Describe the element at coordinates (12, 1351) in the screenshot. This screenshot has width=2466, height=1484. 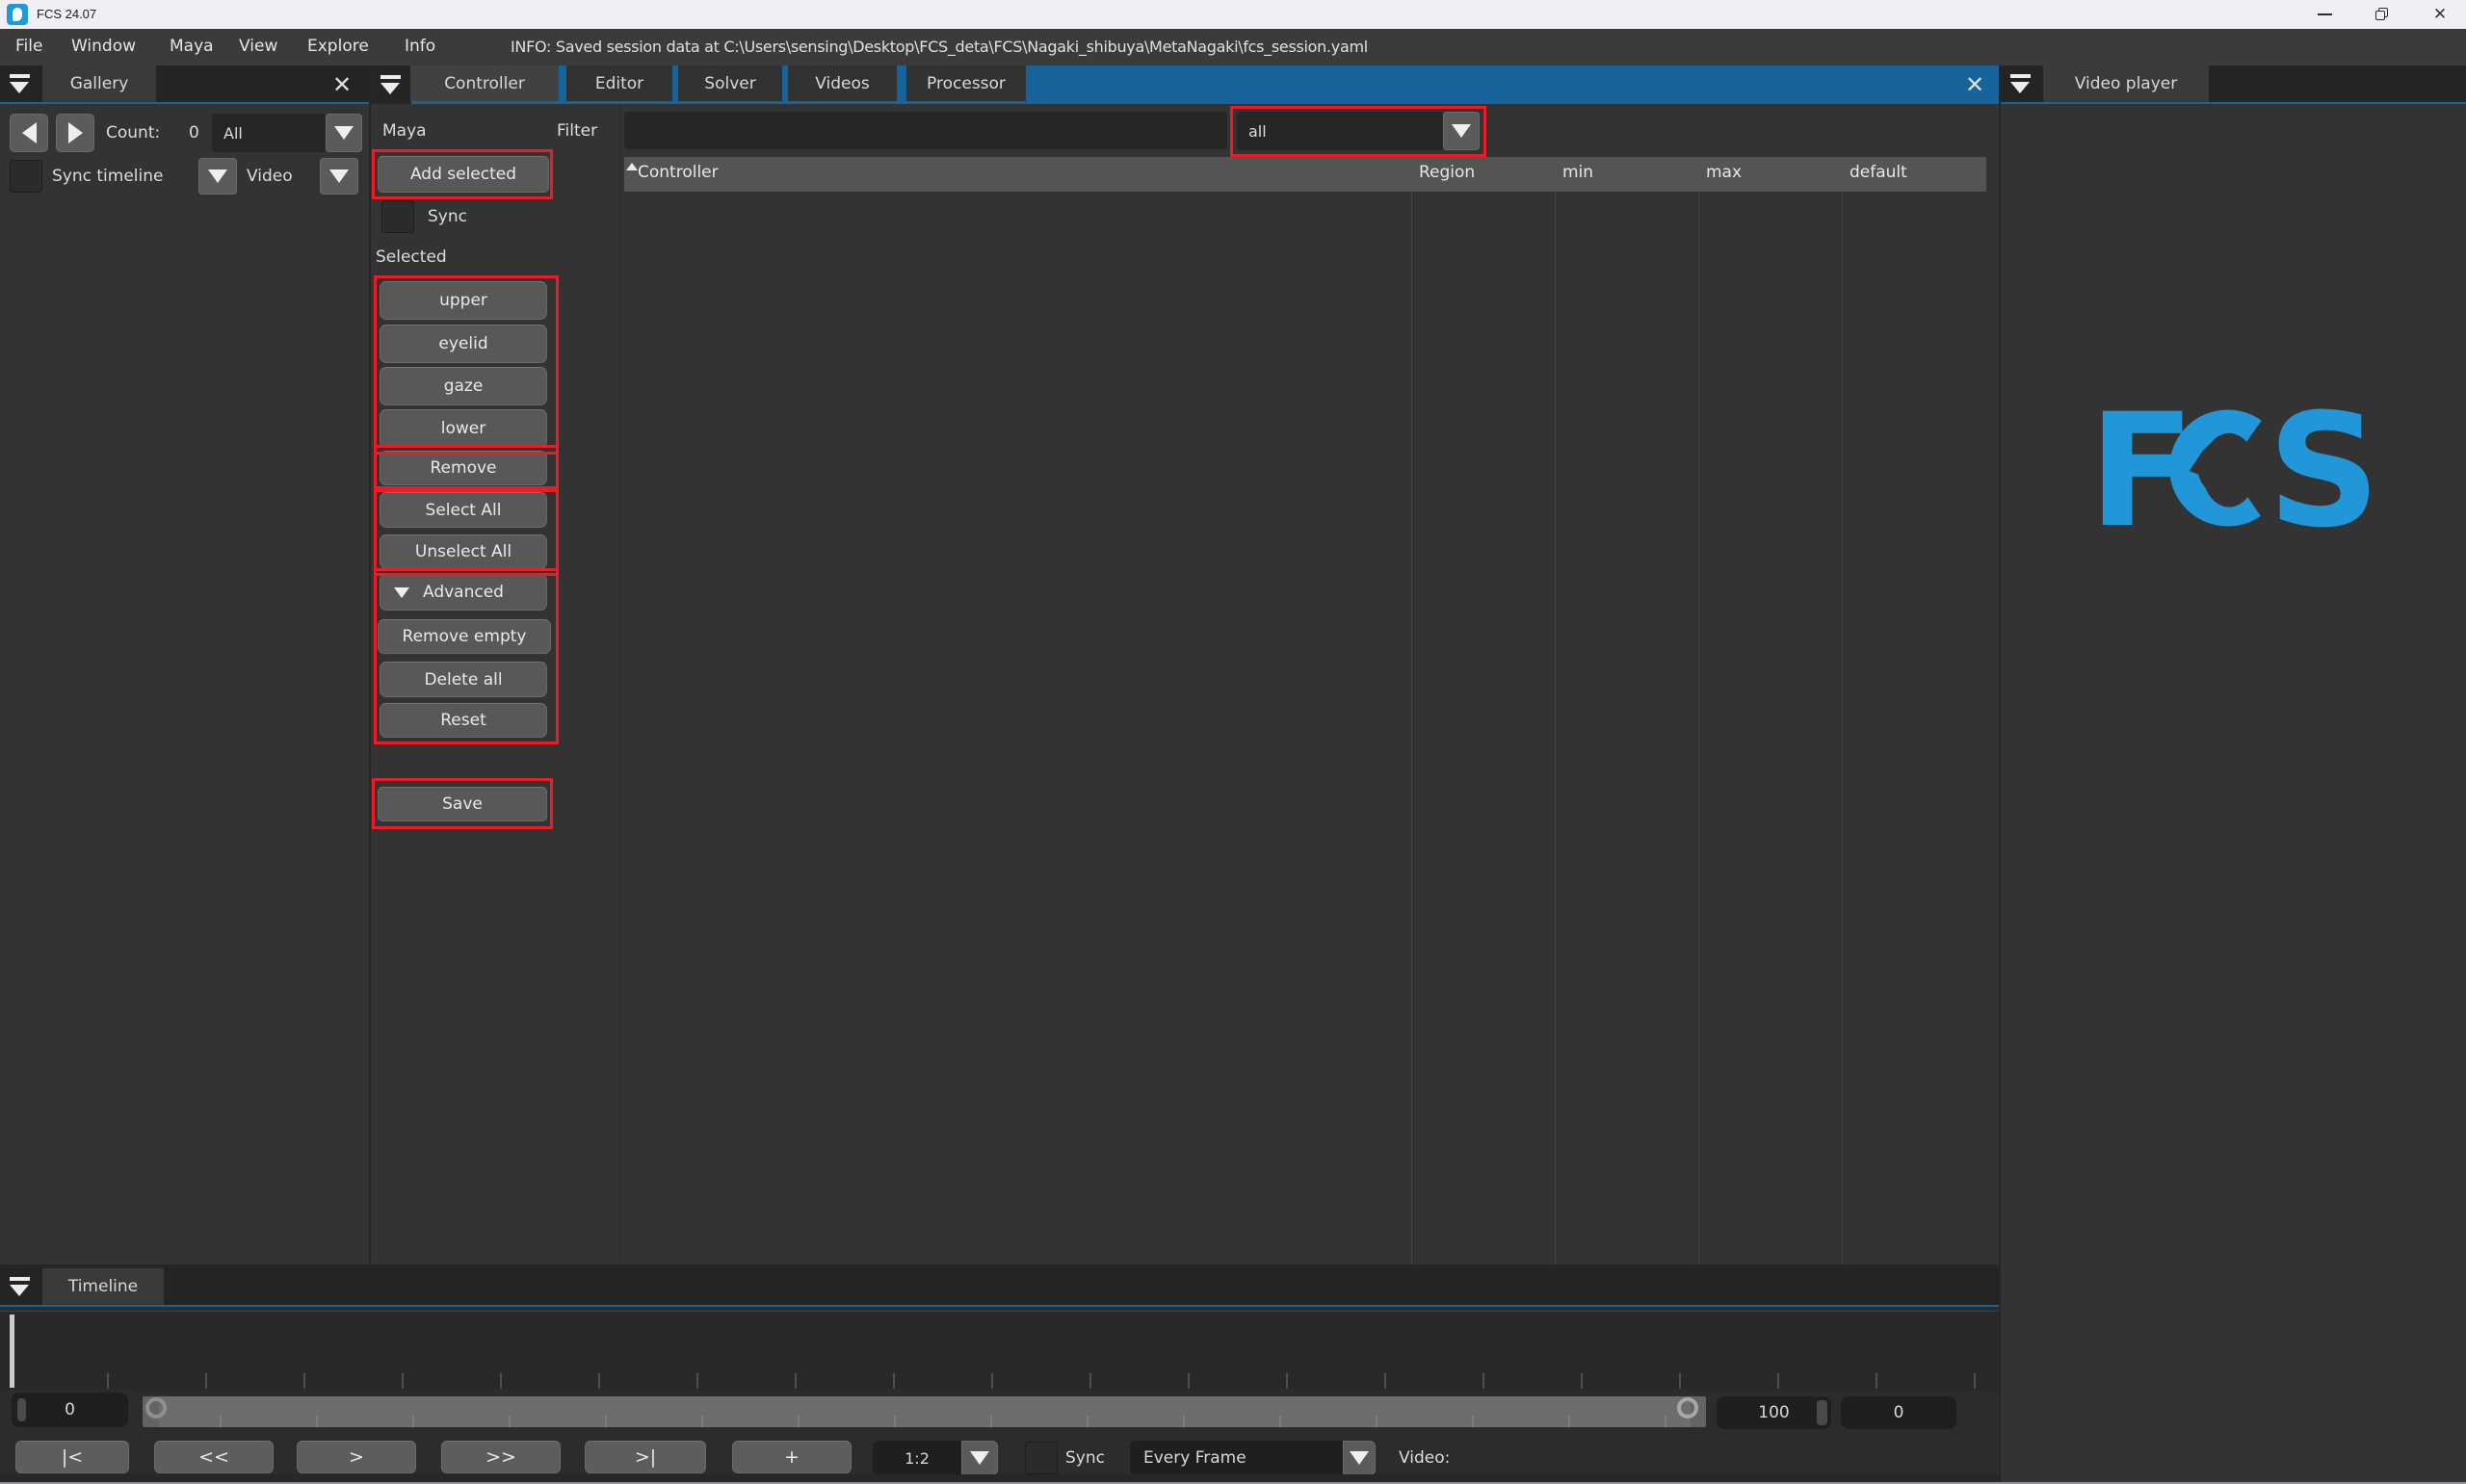
I see `playhead` at that location.